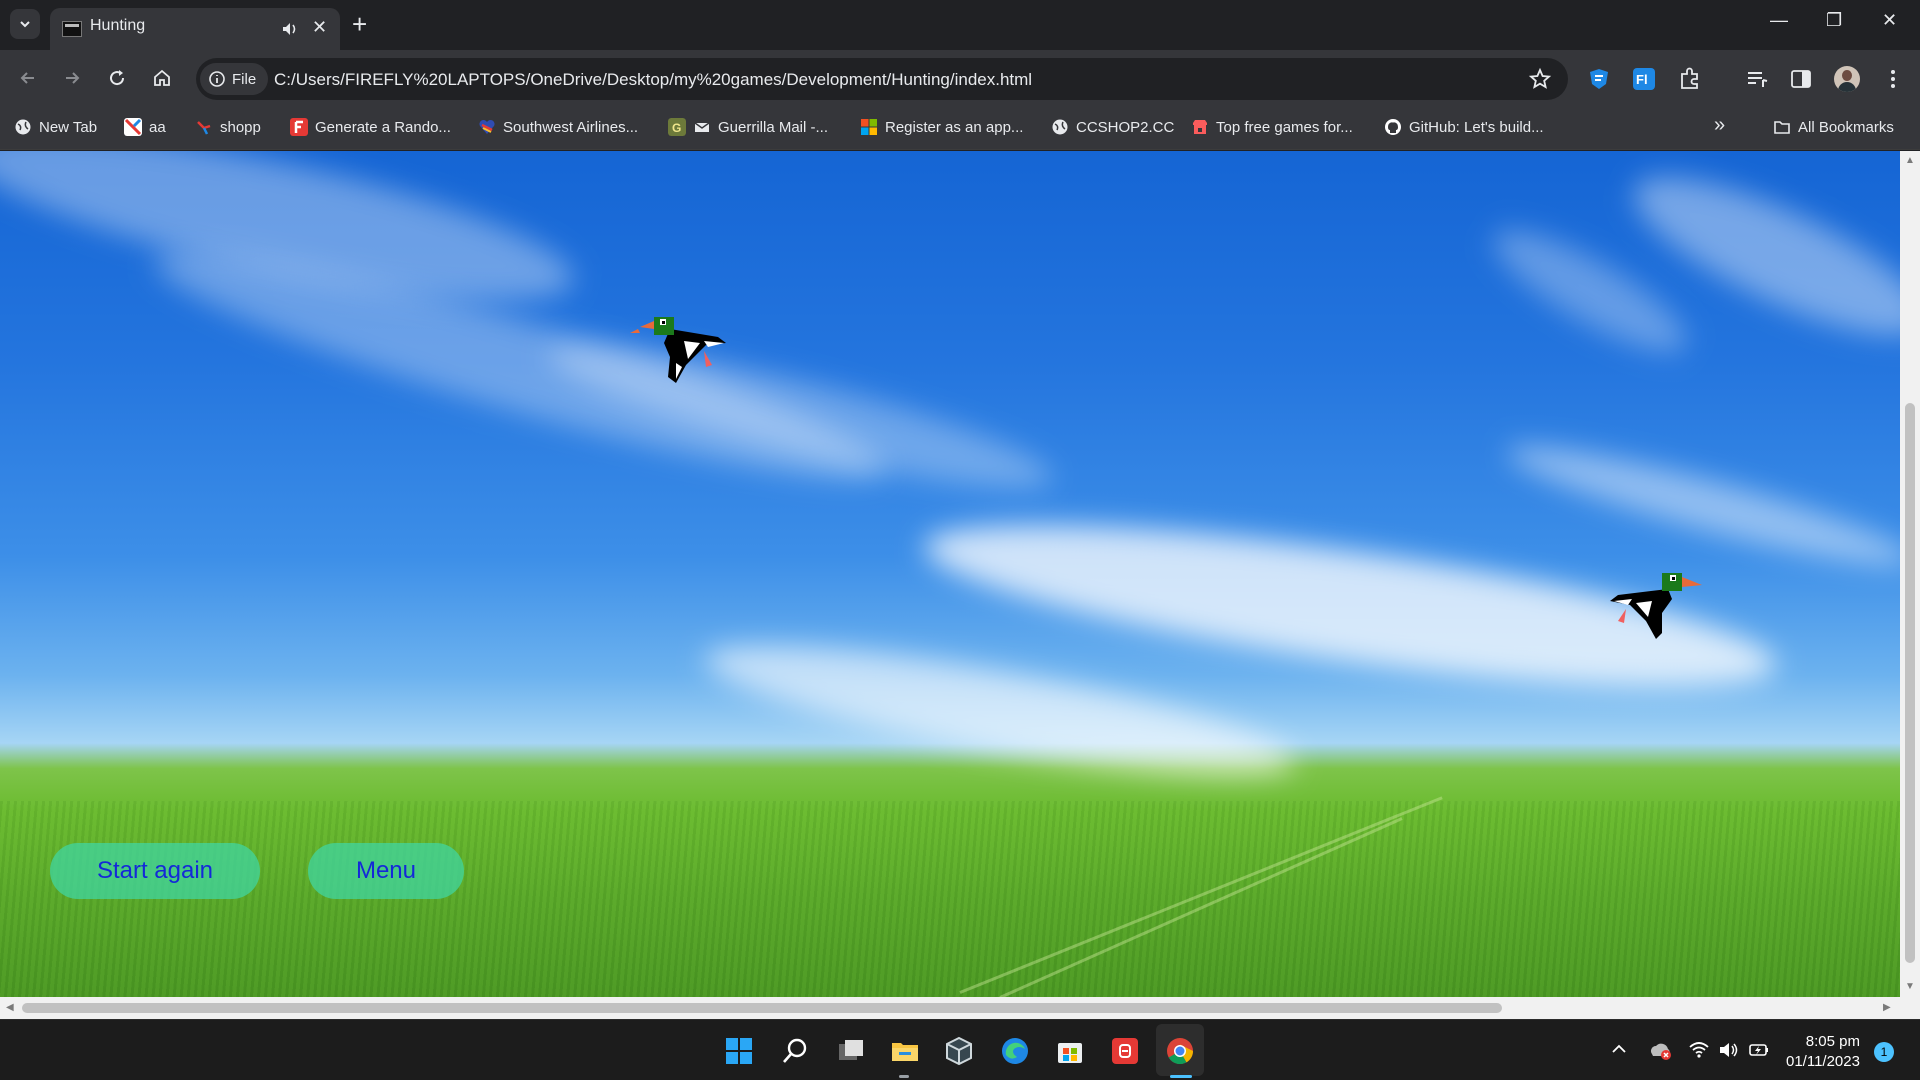 This screenshot has width=1920, height=1080. Describe the element at coordinates (217, 79) in the screenshot. I see `info-icon` at that location.